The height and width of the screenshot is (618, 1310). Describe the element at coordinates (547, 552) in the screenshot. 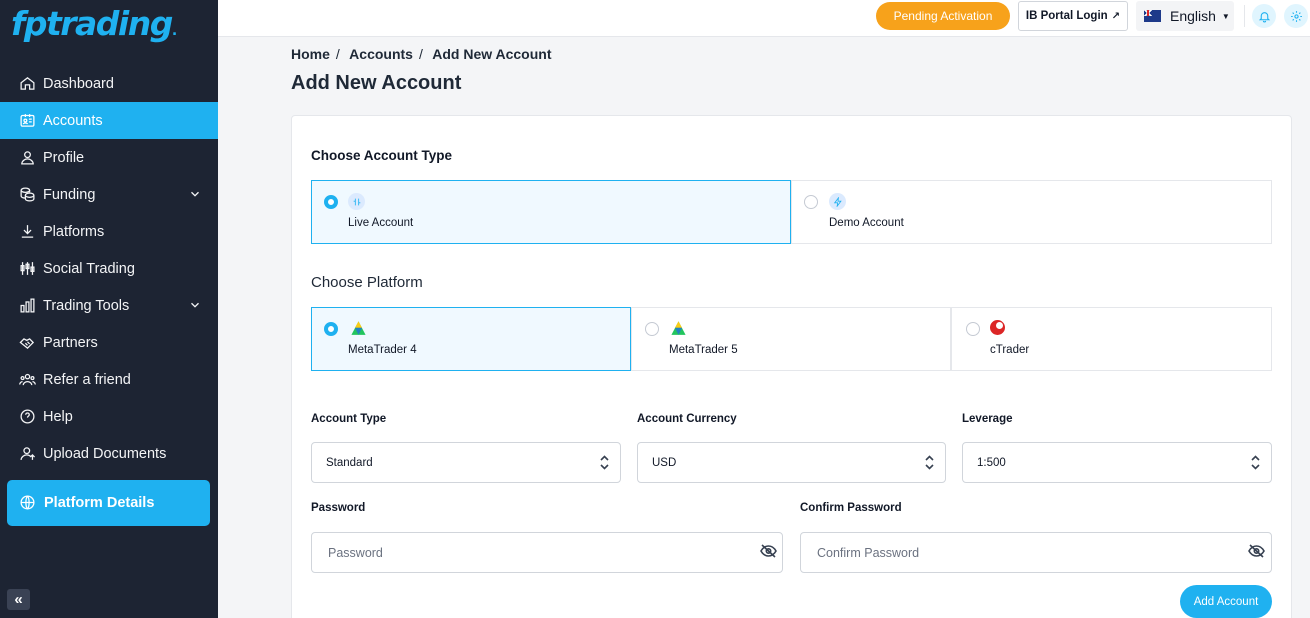

I see `password-input` at that location.